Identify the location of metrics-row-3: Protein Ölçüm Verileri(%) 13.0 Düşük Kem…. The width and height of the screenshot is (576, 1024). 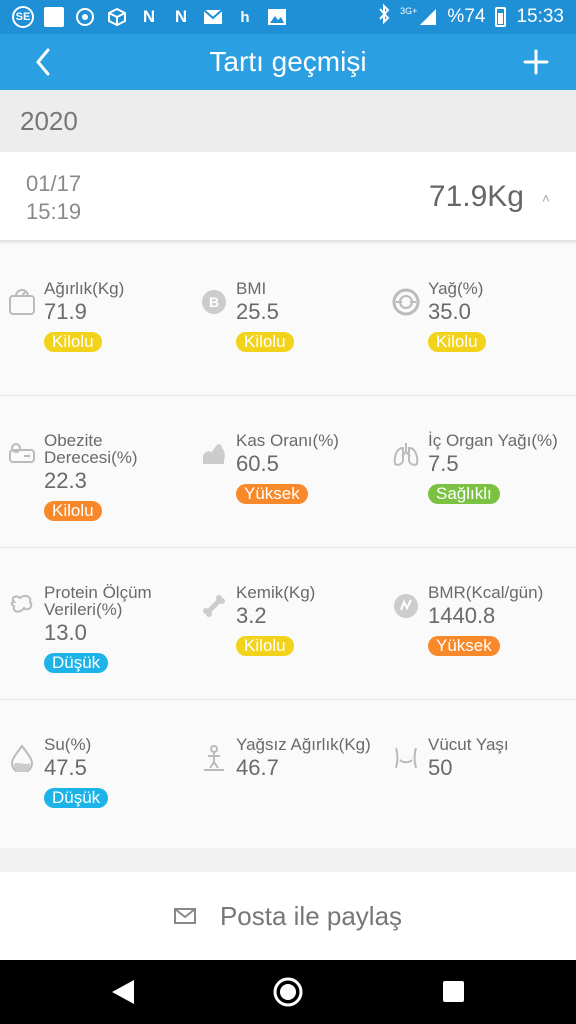
(288, 624).